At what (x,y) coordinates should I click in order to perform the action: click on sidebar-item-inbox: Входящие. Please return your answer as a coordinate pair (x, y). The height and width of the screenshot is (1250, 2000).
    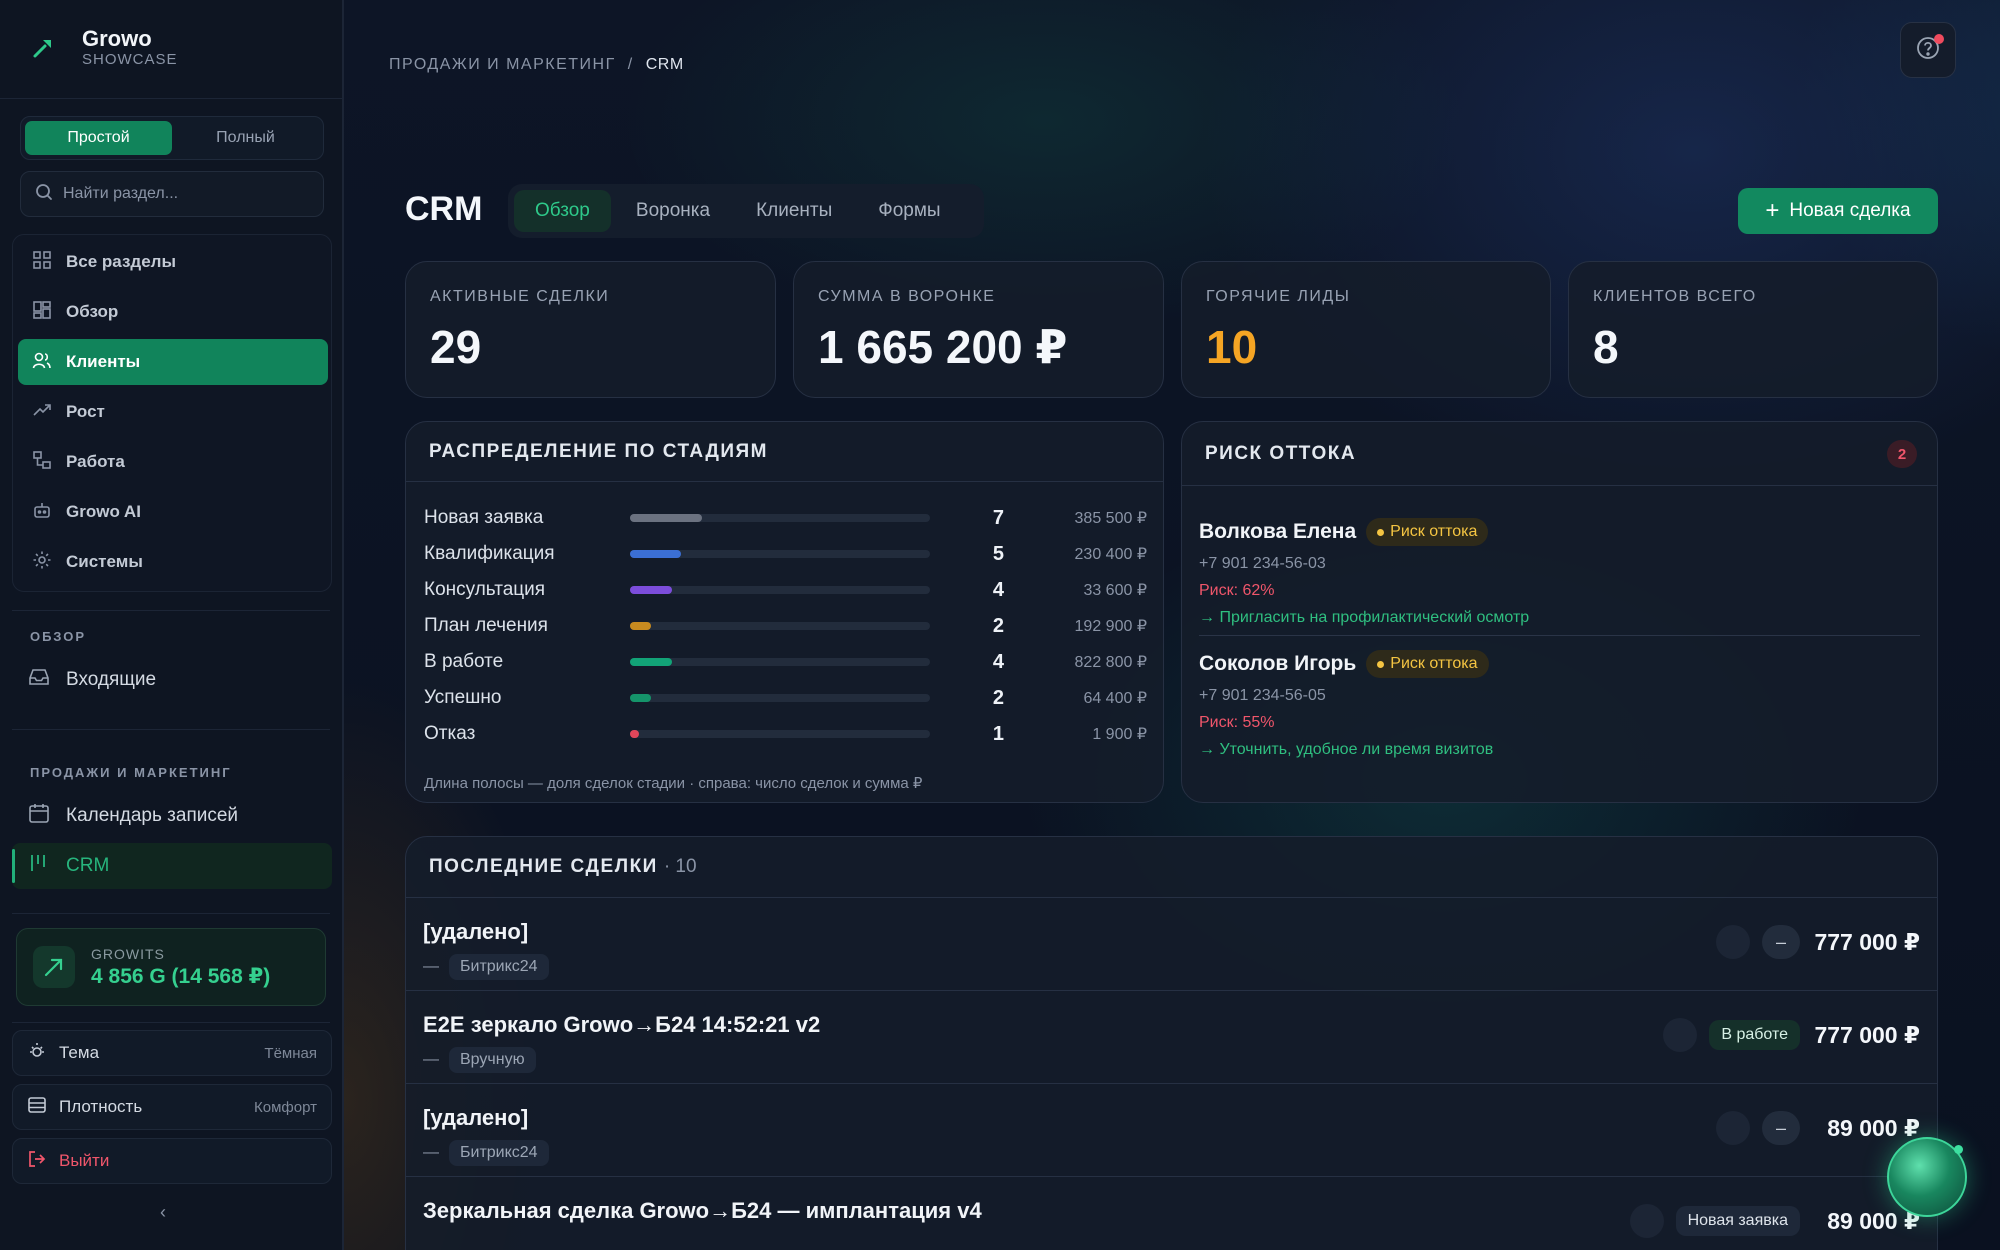
    Looking at the image, I should click on (172, 680).